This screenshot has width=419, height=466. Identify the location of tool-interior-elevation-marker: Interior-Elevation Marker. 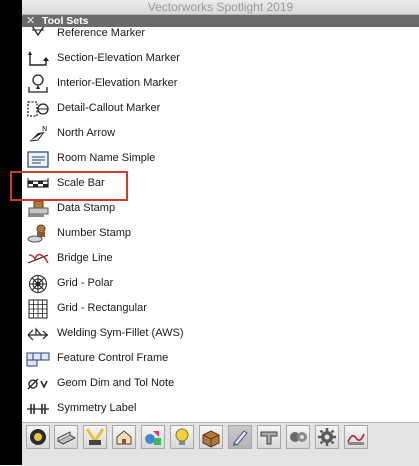
(220, 84).